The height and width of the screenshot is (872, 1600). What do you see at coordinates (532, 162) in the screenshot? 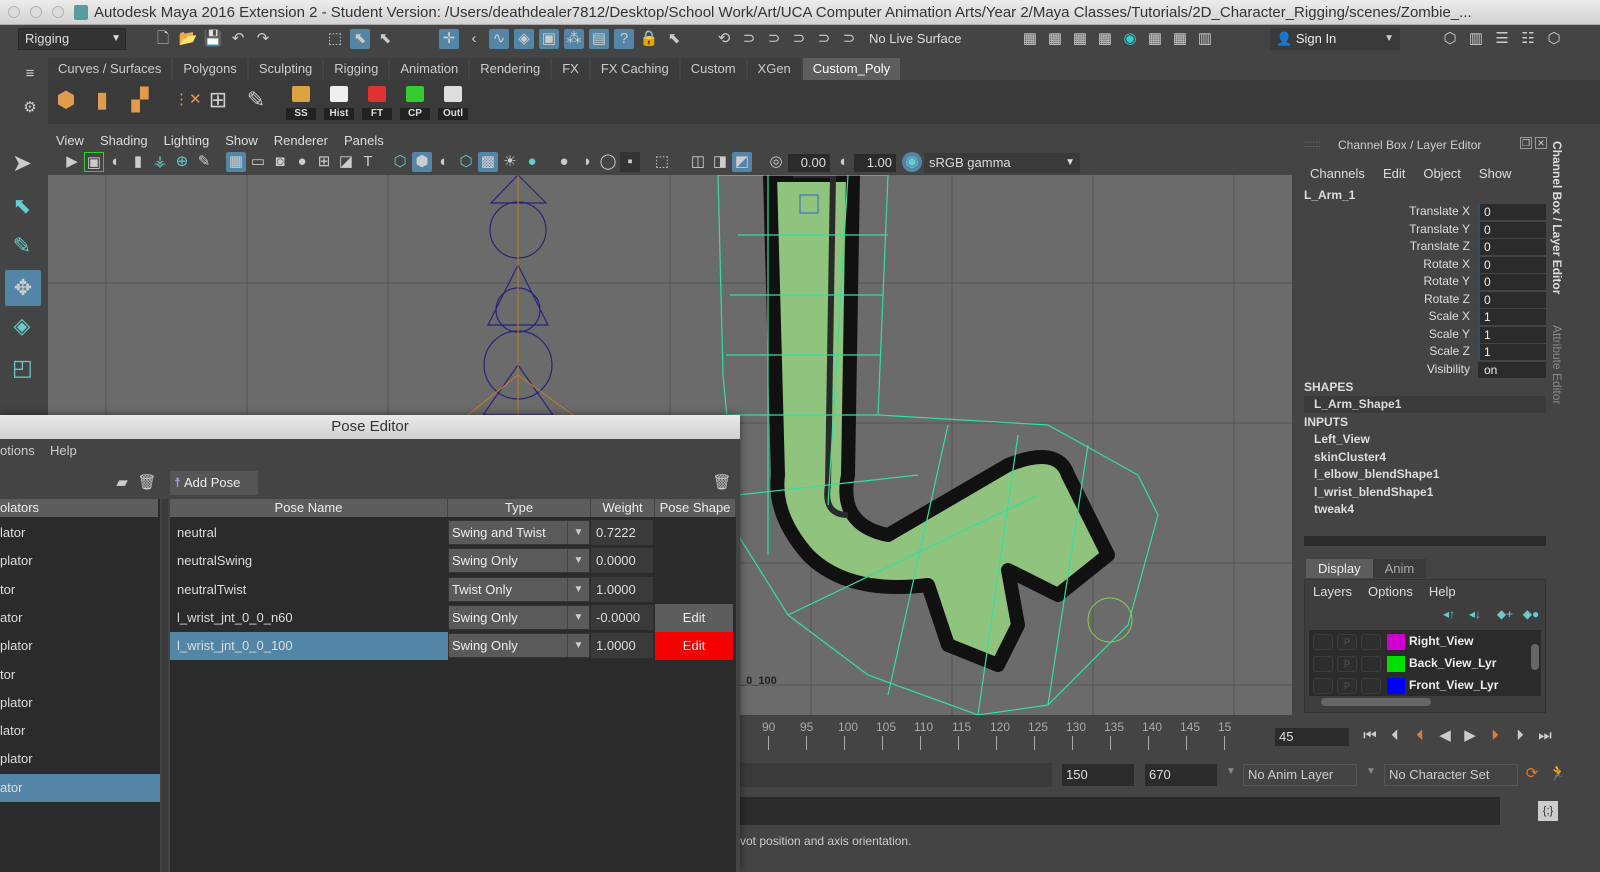
I see `shadows-icon: ●` at bounding box center [532, 162].